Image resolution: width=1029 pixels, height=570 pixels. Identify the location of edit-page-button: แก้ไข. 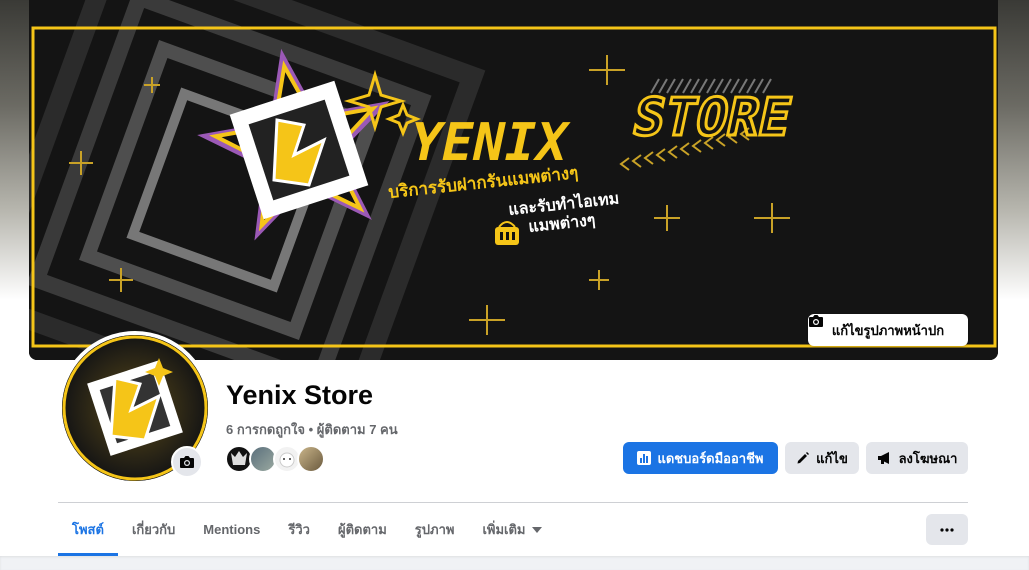
(822, 458).